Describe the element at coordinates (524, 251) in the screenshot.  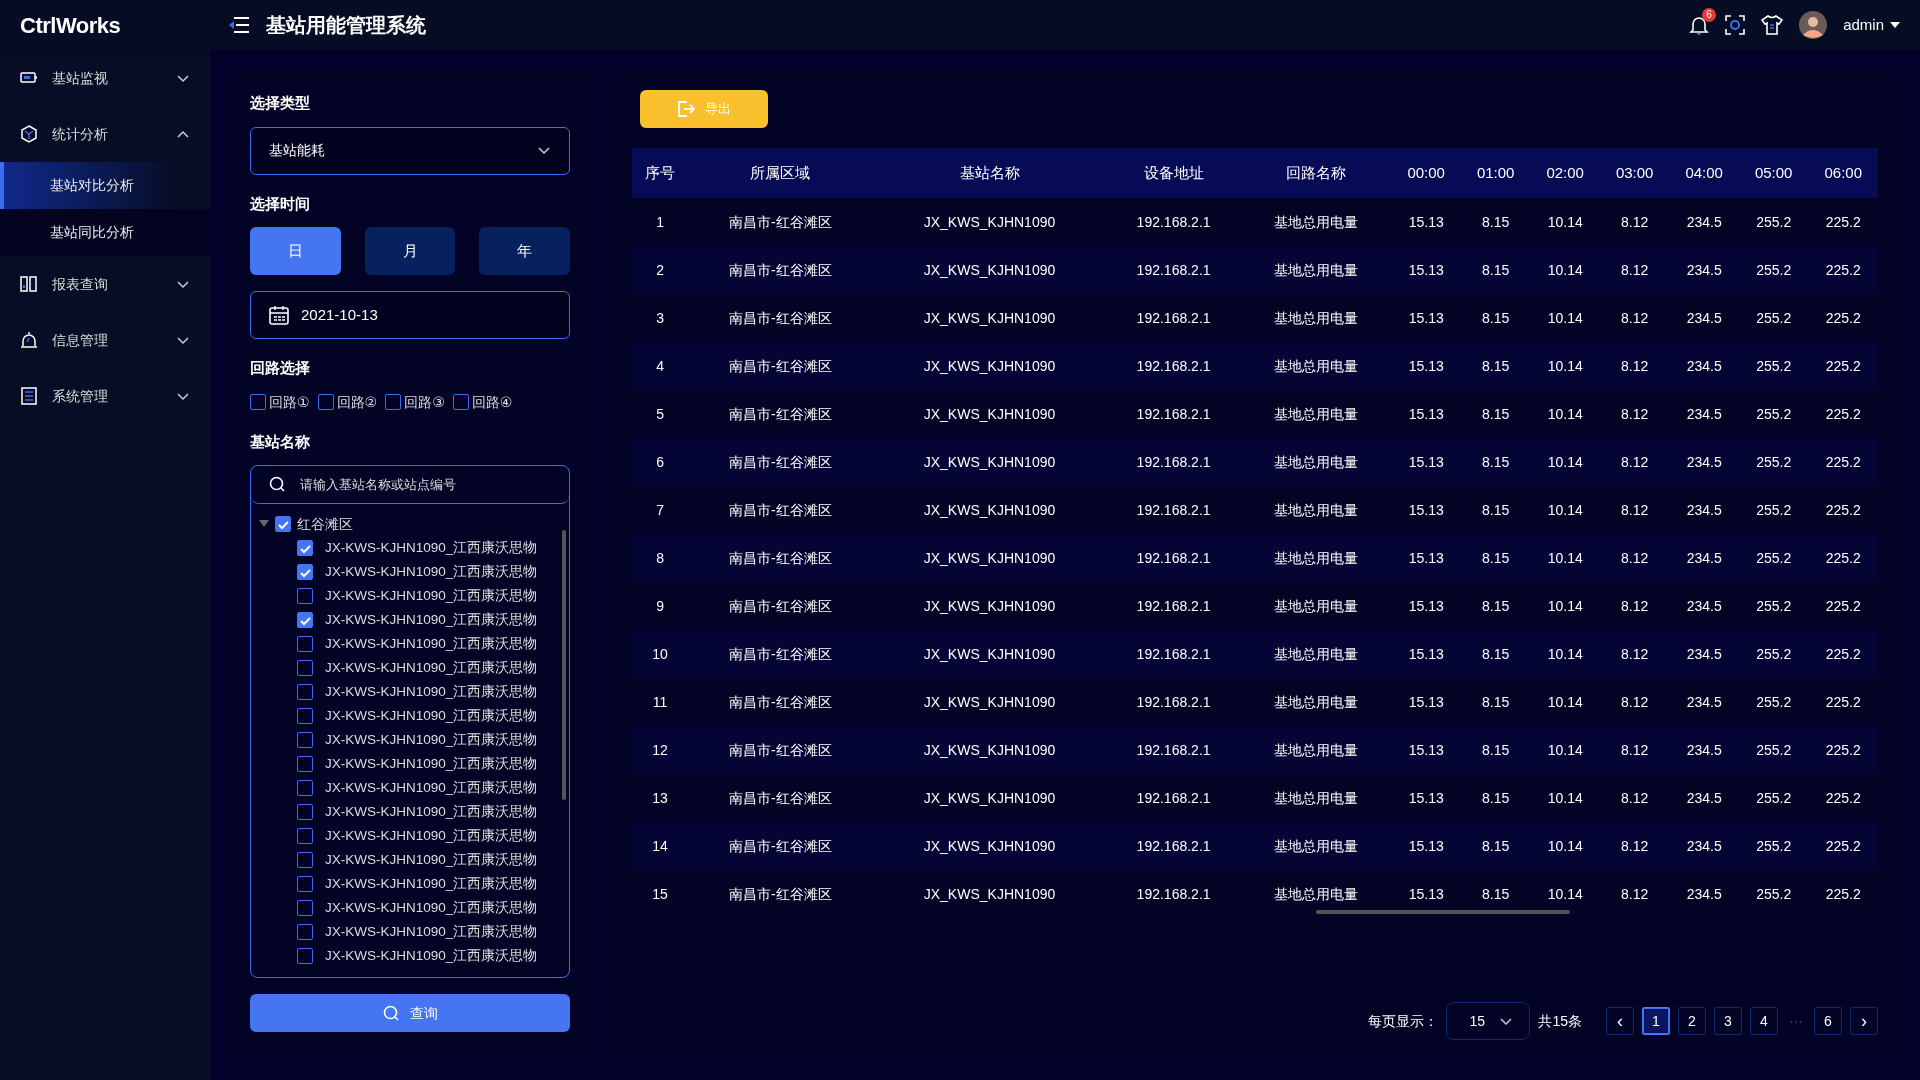
I see `time-tab: 年` at that location.